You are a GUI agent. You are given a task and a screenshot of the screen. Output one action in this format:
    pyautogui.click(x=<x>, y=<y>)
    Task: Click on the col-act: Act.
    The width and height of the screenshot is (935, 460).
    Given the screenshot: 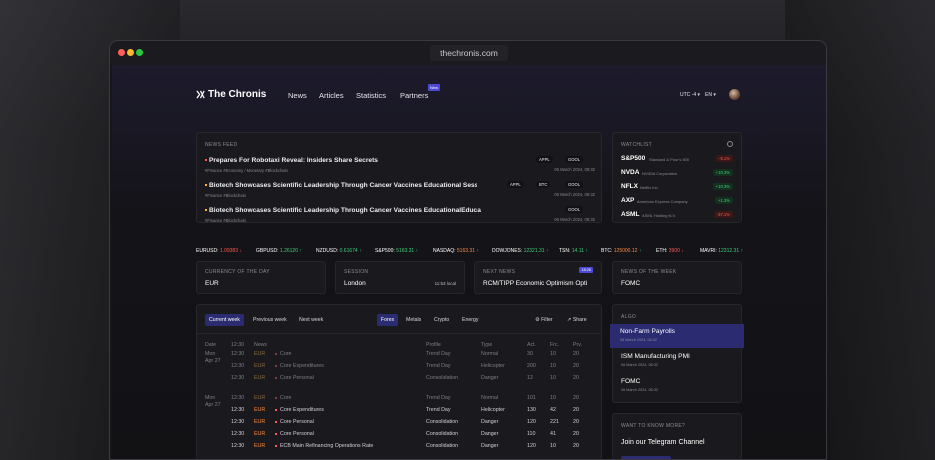 What is the action you would take?
    pyautogui.click(x=531, y=345)
    